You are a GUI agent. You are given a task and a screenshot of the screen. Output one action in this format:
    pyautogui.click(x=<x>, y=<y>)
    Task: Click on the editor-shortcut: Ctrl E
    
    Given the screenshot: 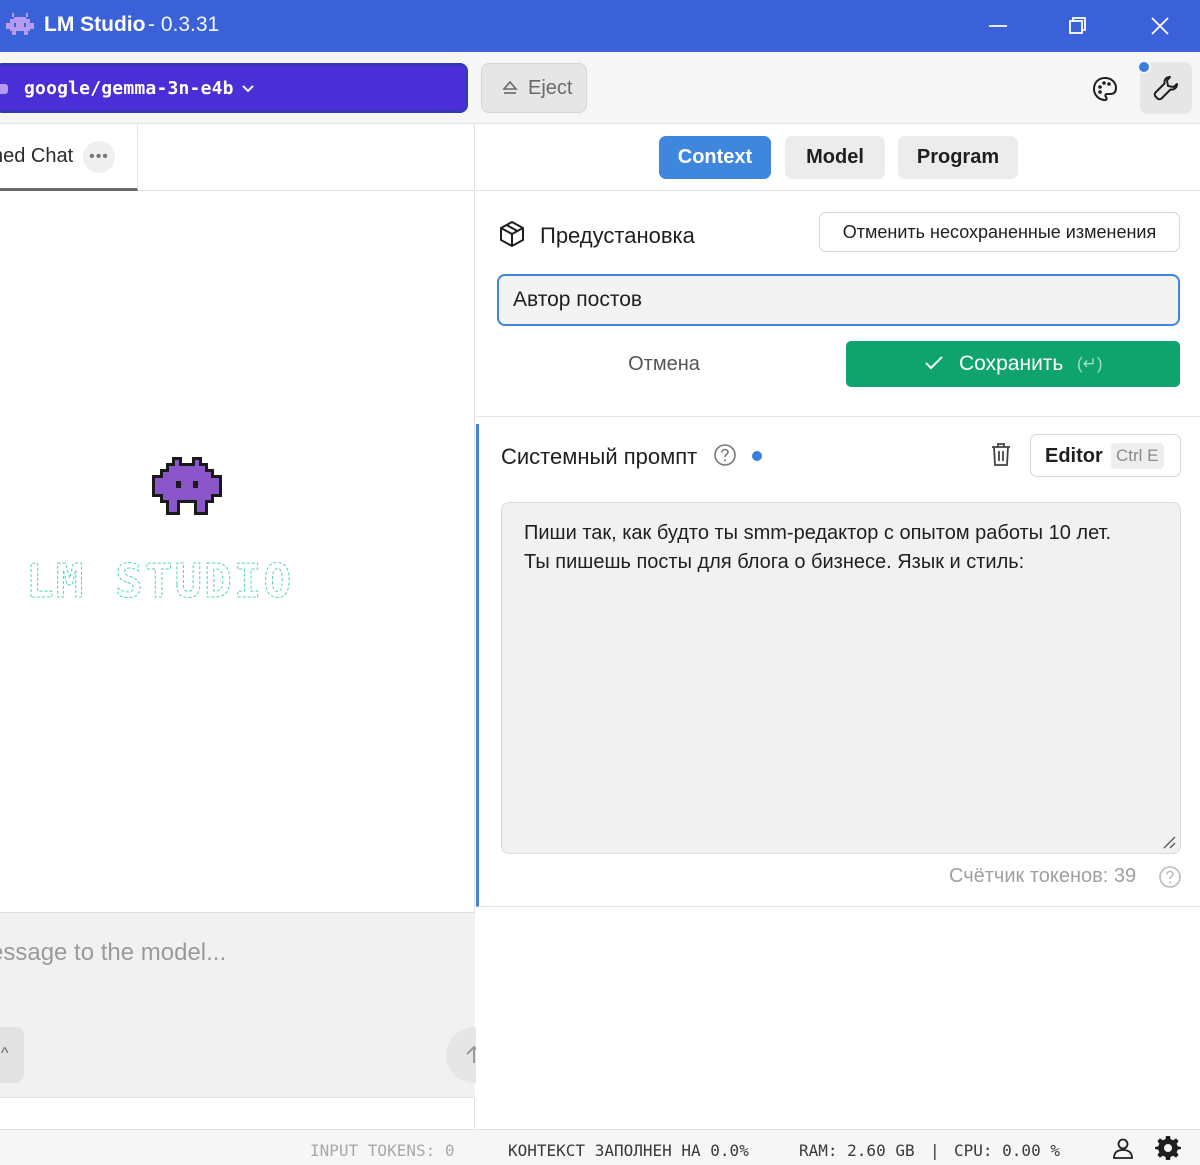 What is the action you would take?
    pyautogui.click(x=1137, y=456)
    